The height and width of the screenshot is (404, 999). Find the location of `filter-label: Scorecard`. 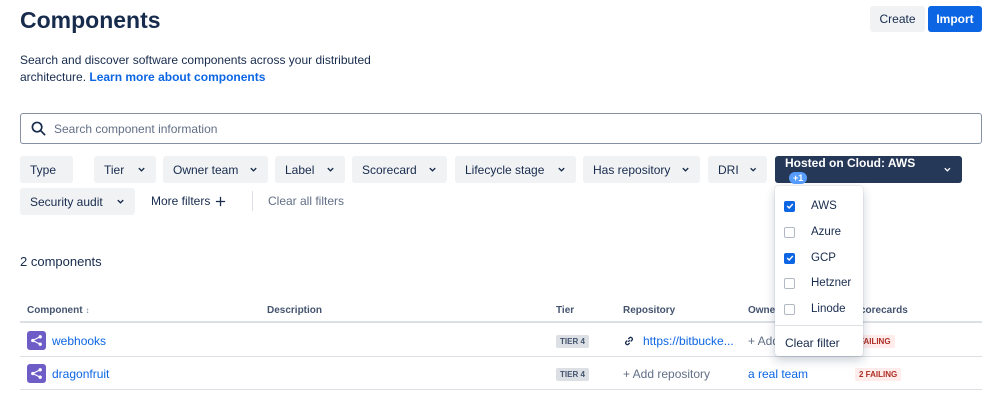

filter-label: Scorecard is located at coordinates (389, 169).